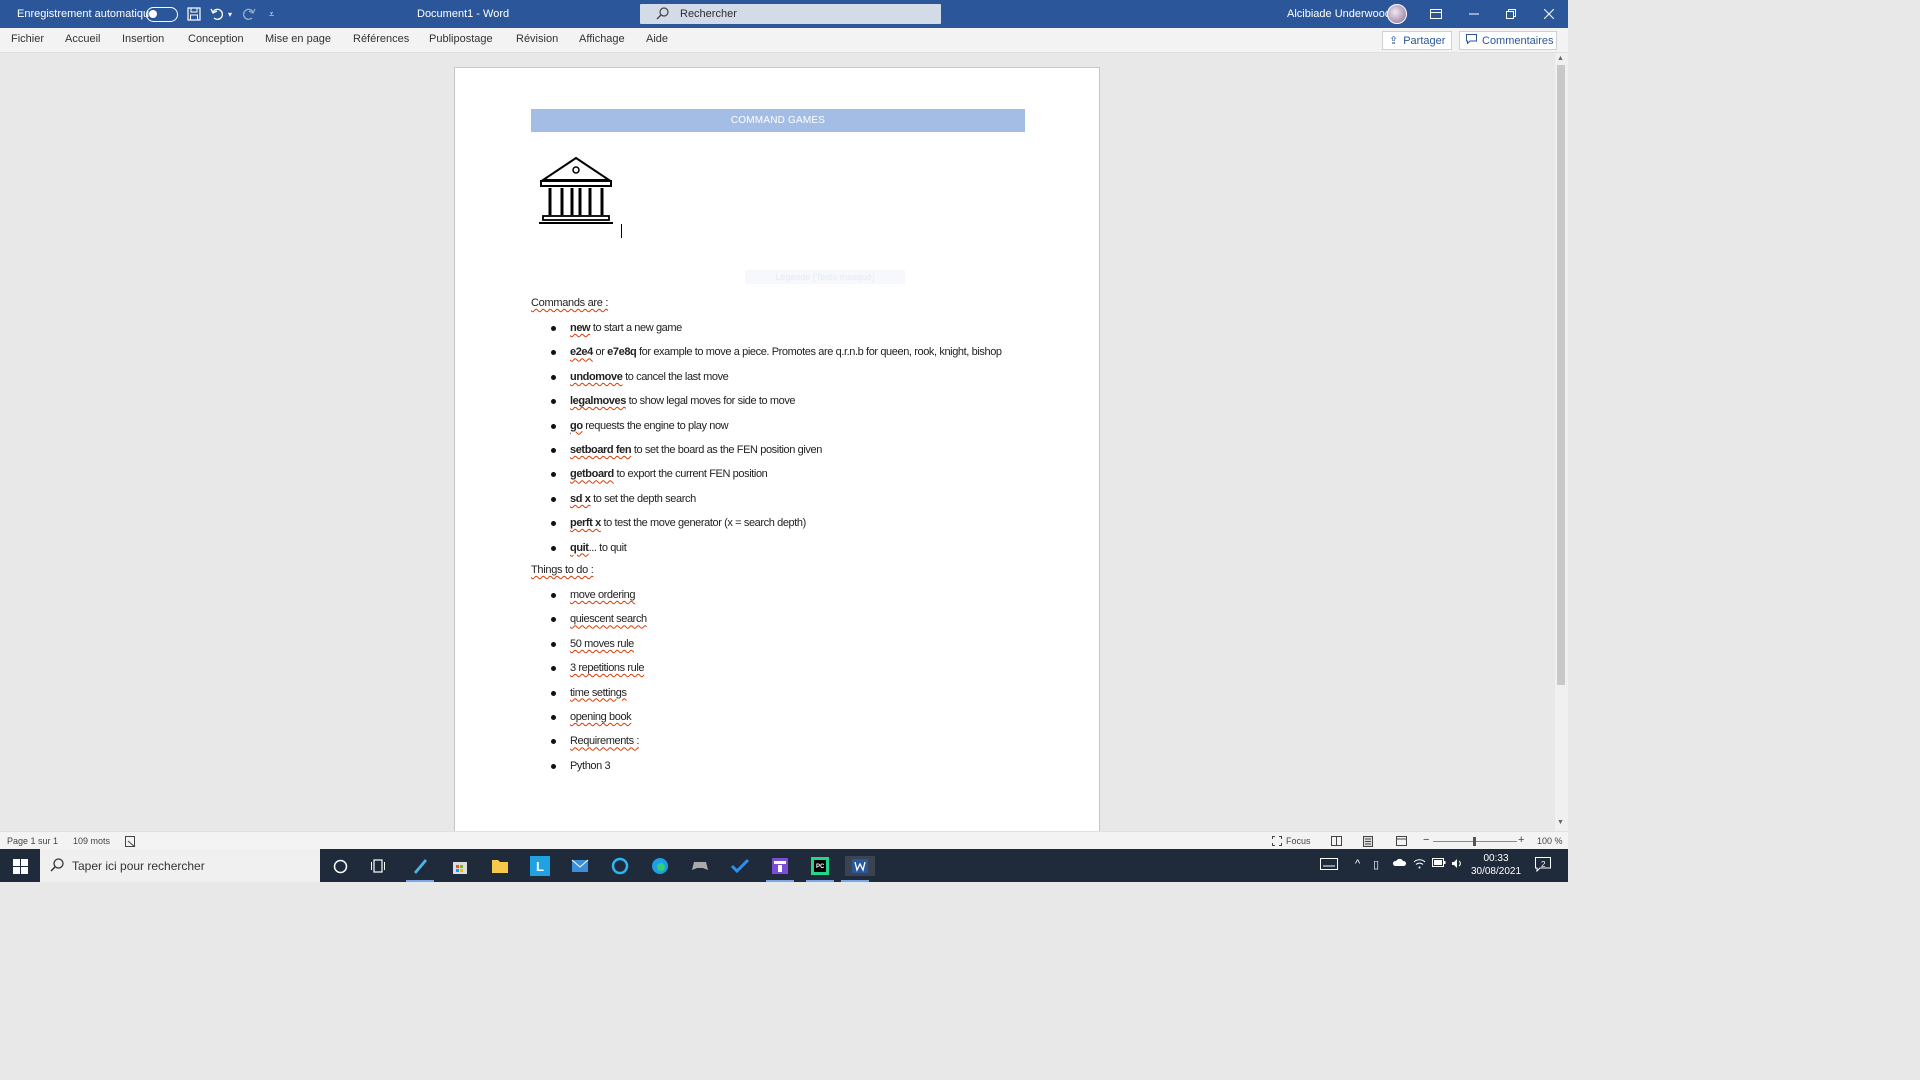  Describe the element at coordinates (249, 14) in the screenshot. I see `redo-icon` at that location.